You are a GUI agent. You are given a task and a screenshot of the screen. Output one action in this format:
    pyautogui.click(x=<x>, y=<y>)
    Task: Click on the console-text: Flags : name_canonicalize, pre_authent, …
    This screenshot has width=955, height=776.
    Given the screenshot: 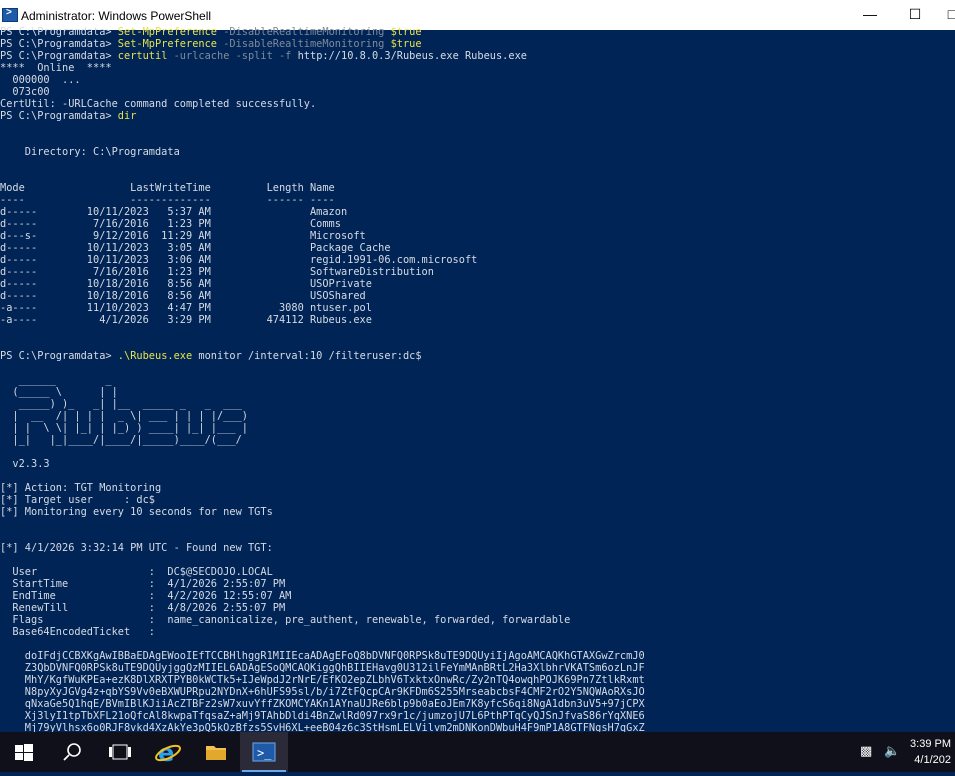 What is the action you would take?
    pyautogui.click(x=285, y=620)
    